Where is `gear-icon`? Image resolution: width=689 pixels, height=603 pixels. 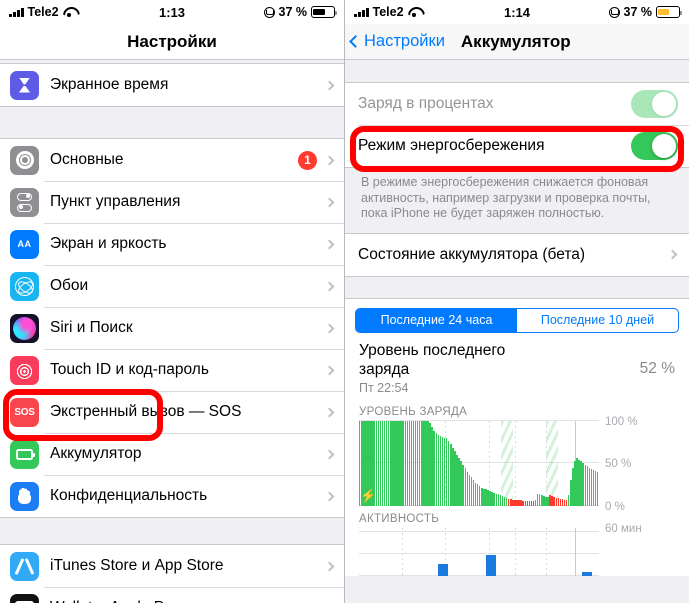
gear-icon is located at coordinates (24, 160).